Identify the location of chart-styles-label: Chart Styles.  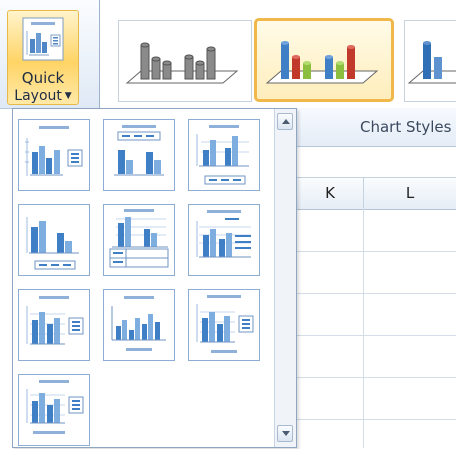
(406, 127).